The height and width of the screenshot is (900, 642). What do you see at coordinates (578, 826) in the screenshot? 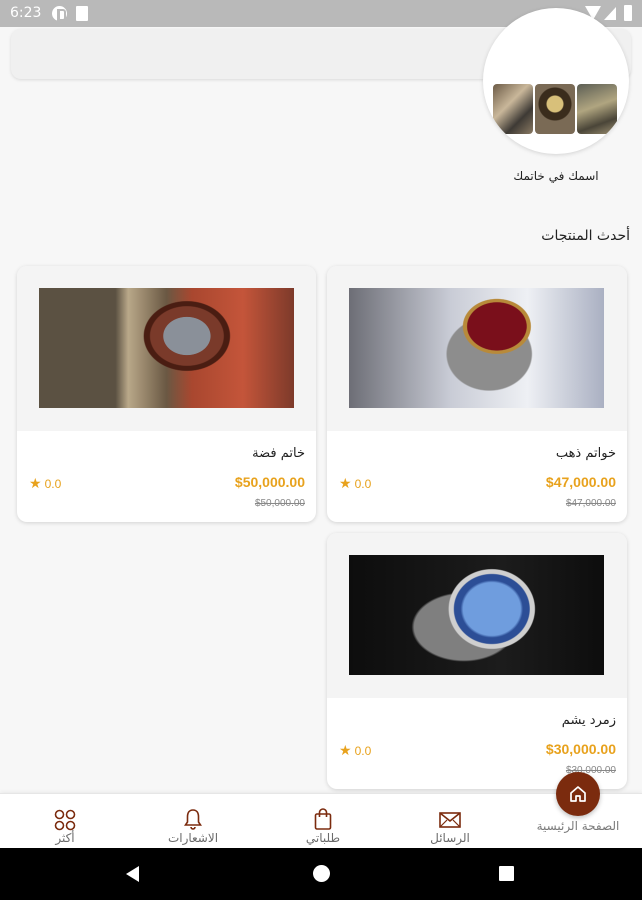
I see `nav-home-label: الصفحة الرئيسية` at bounding box center [578, 826].